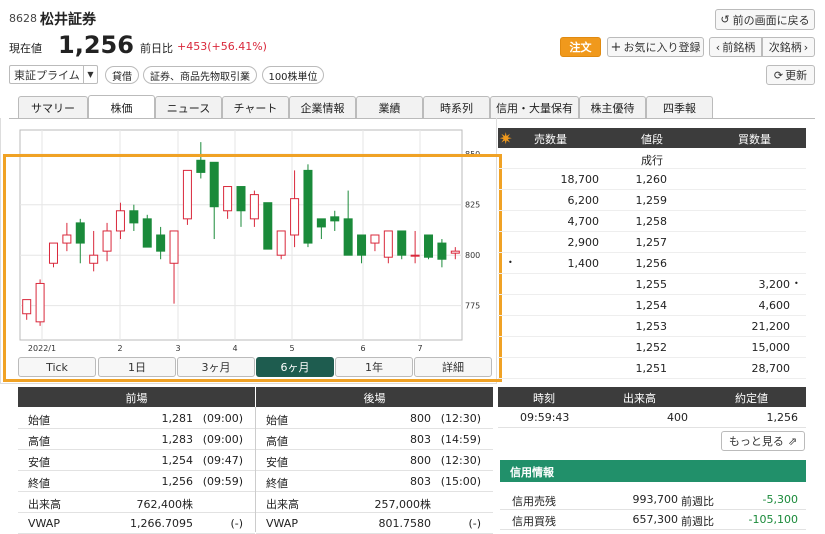  Describe the element at coordinates (136, 481) in the screenshot. I see `session-row: 終値 1,256 (09:59)` at that location.